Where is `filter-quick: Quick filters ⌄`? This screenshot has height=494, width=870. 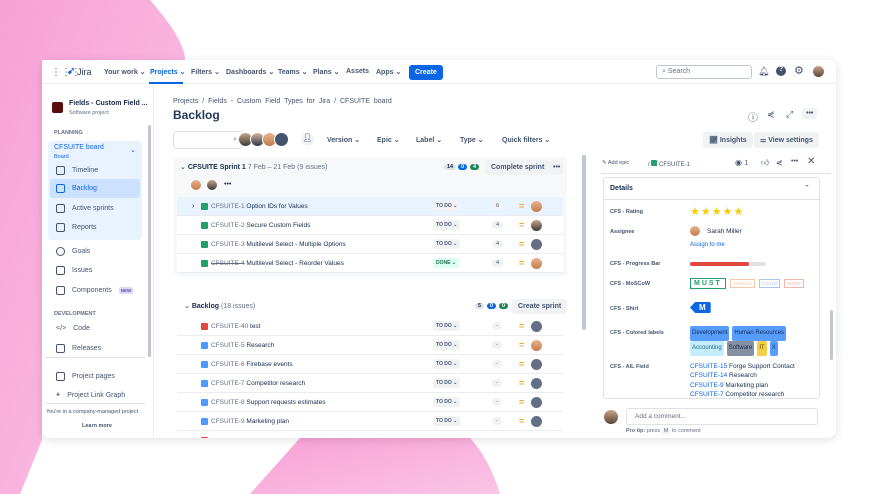
filter-quick: Quick filters ⌄ is located at coordinates (526, 140).